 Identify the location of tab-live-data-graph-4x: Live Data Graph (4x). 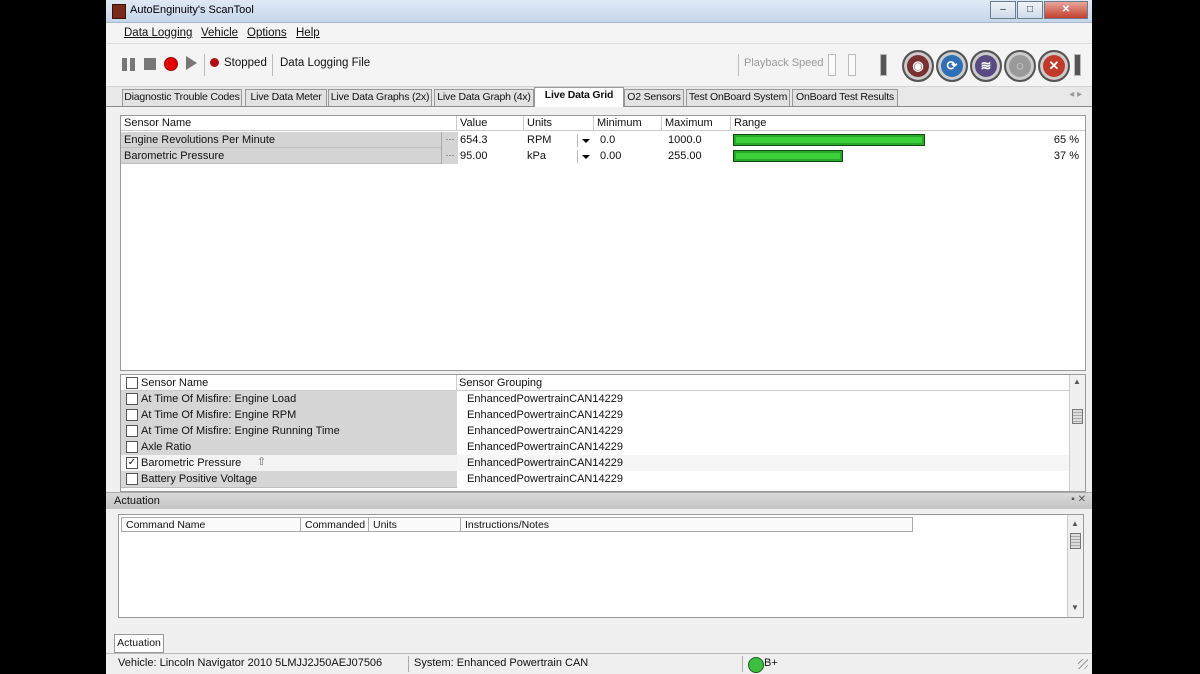
(484, 97).